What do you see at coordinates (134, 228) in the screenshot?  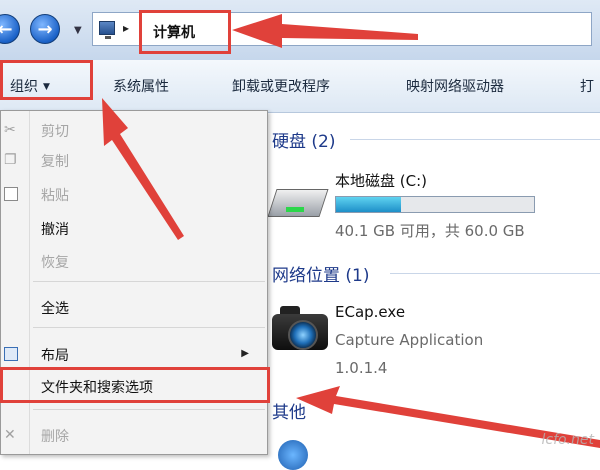 I see `menu-item-undo: 撤消` at bounding box center [134, 228].